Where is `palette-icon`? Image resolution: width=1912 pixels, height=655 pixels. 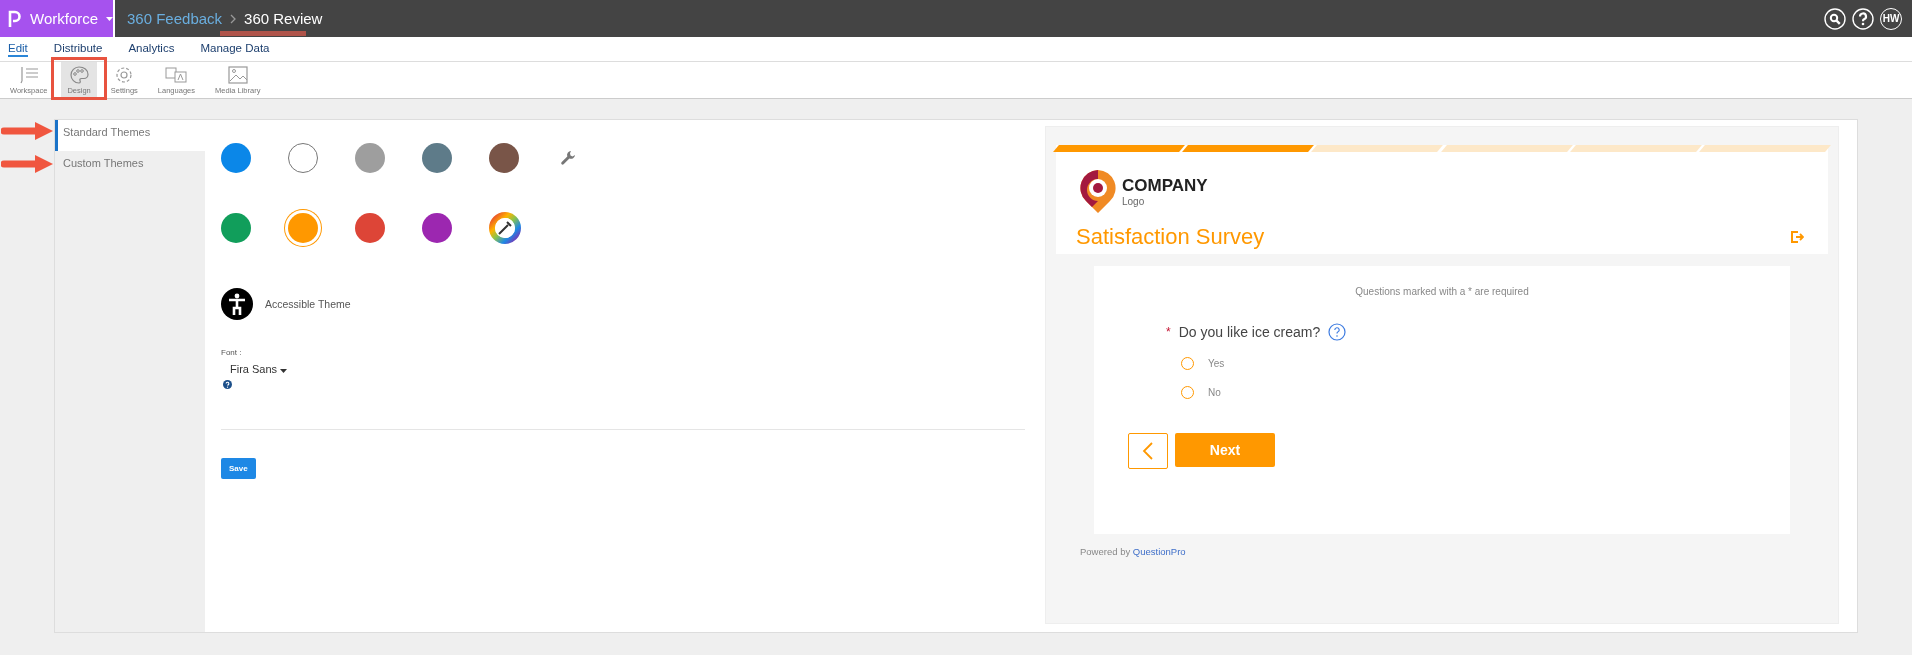 palette-icon is located at coordinates (79, 74).